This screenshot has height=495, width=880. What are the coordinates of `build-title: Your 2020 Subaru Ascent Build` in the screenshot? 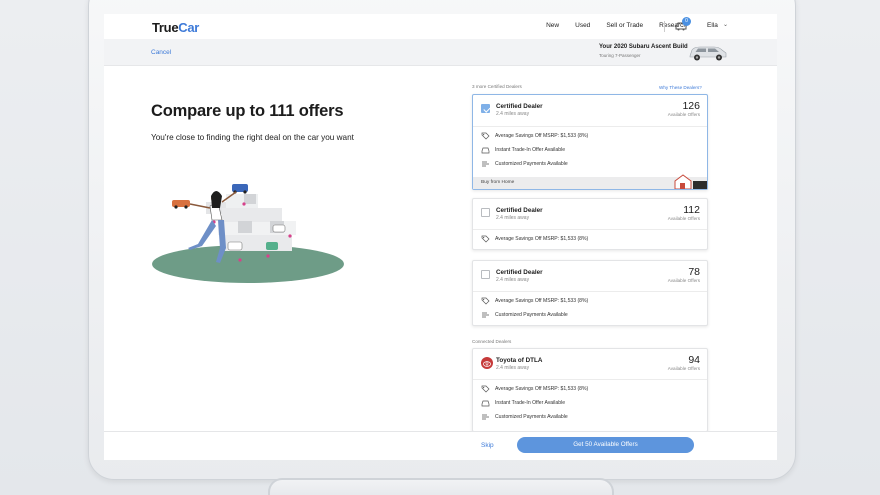 It's located at (643, 47).